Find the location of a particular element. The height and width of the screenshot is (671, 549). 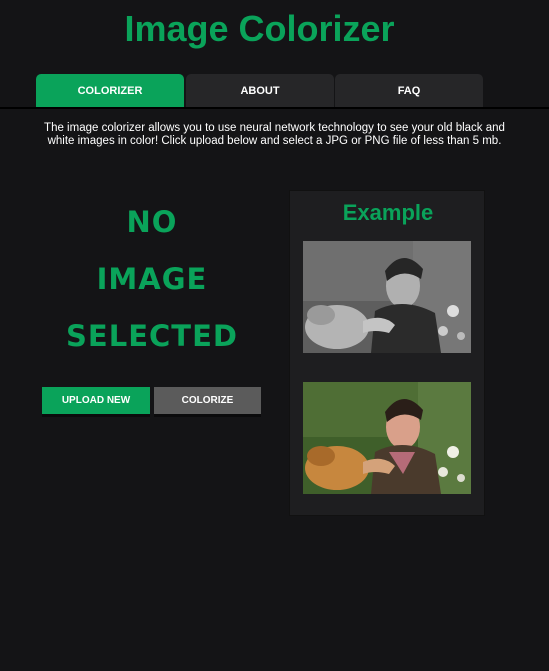

example-bw-photo is located at coordinates (387, 297).